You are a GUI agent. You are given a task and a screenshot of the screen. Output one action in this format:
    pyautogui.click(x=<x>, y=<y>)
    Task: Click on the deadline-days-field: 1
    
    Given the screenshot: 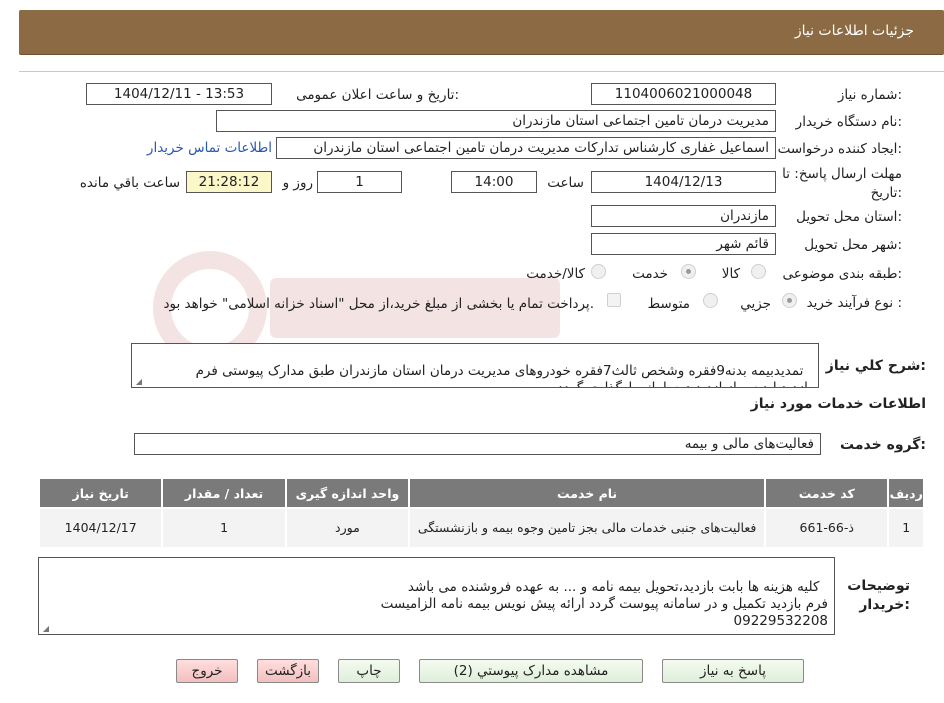 What is the action you would take?
    pyautogui.click(x=359, y=182)
    